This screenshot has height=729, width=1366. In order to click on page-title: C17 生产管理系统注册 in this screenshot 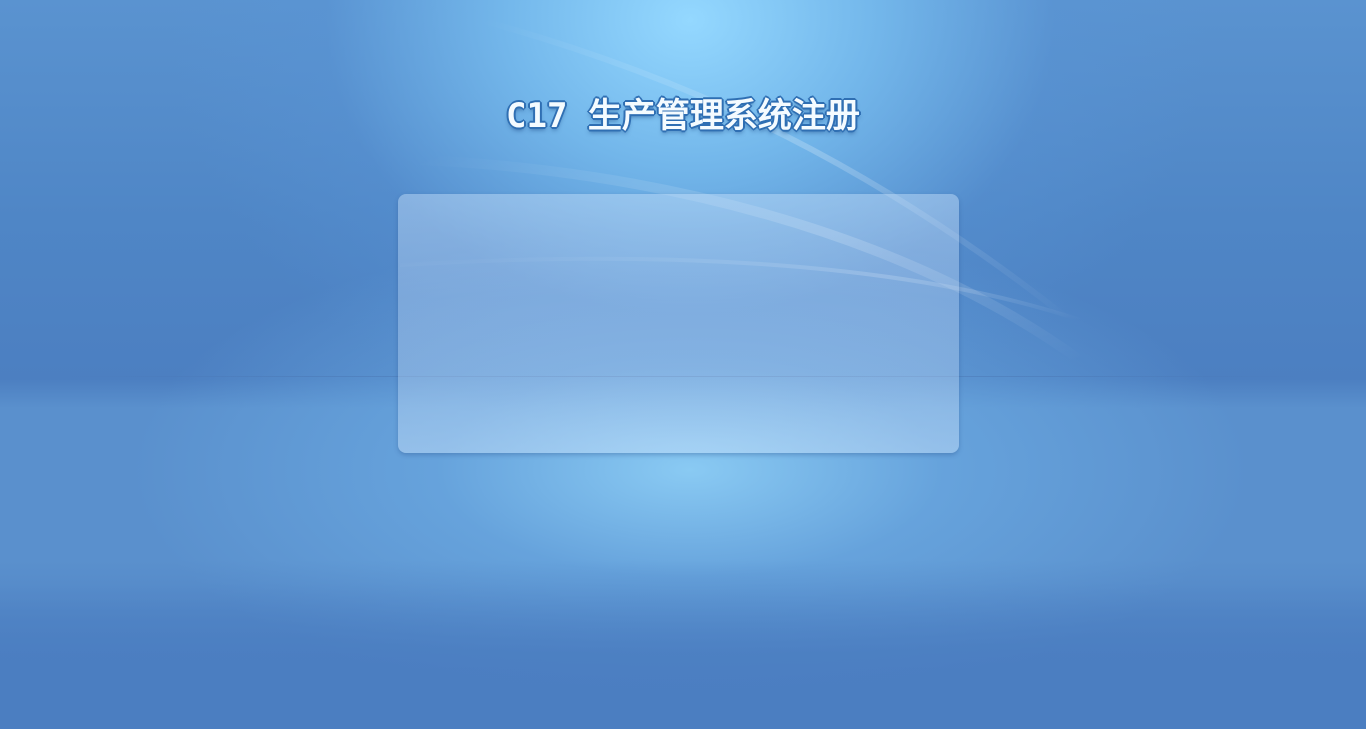, I will do `click(683, 116)`.